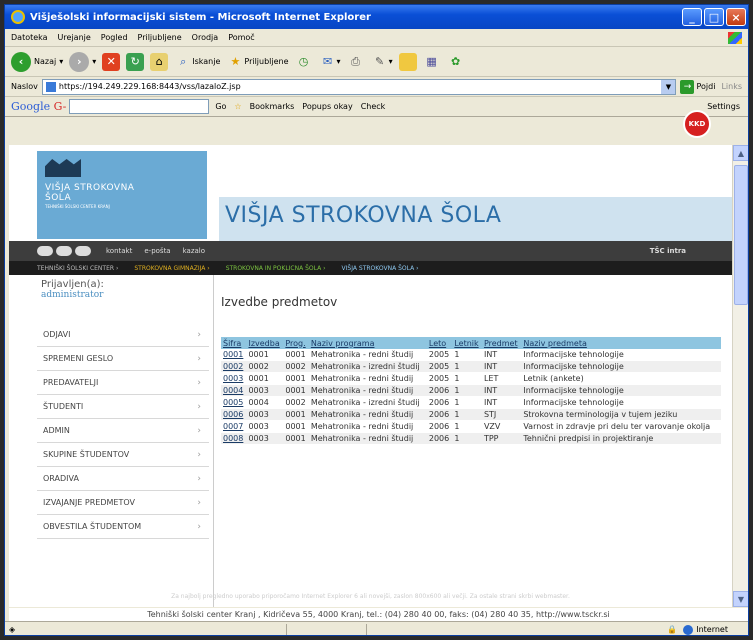 Image resolution: width=753 pixels, height=640 pixels. I want to click on forward-button: › ▾, so click(82, 61).